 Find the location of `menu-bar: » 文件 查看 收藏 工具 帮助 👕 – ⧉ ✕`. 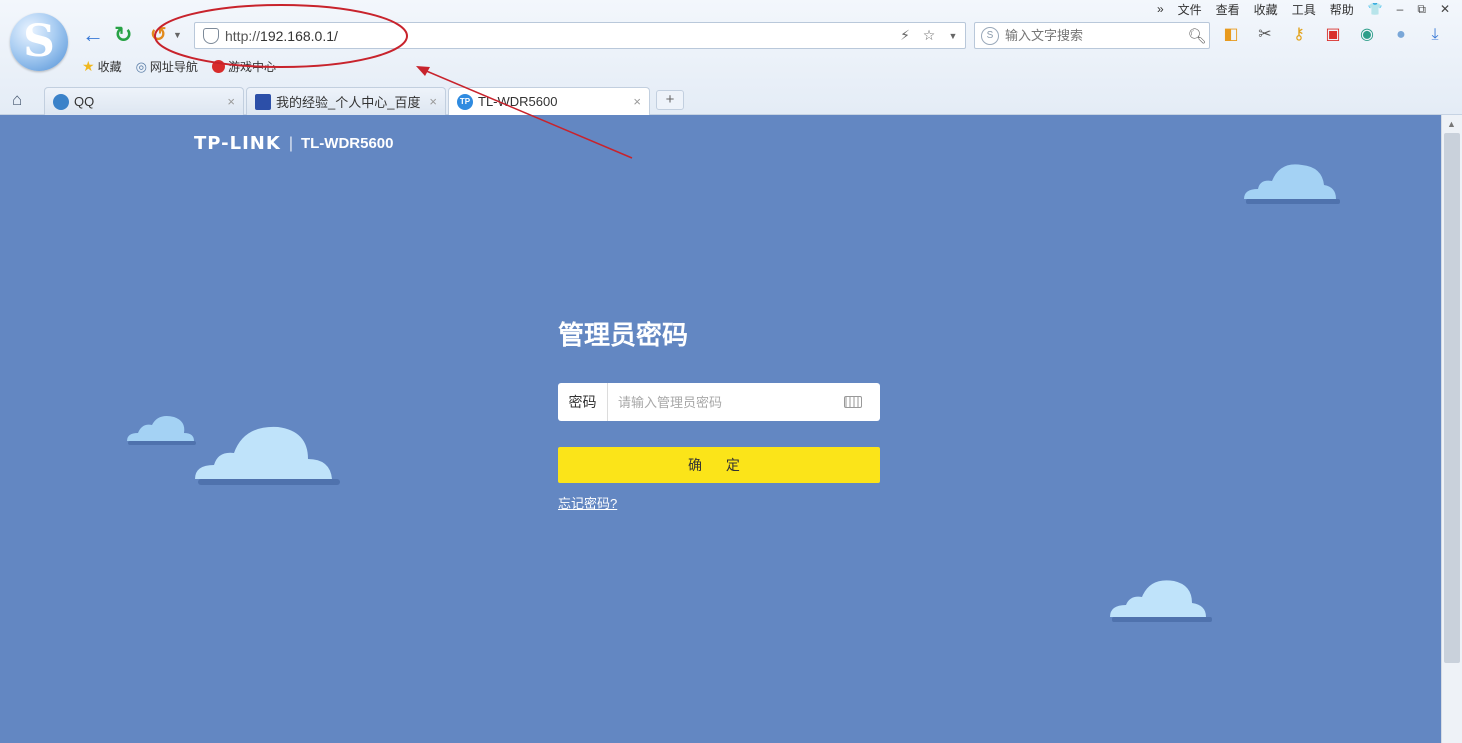

menu-bar: » 文件 查看 收藏 工具 帮助 👕 – ⧉ ✕ is located at coordinates (1303, 9).